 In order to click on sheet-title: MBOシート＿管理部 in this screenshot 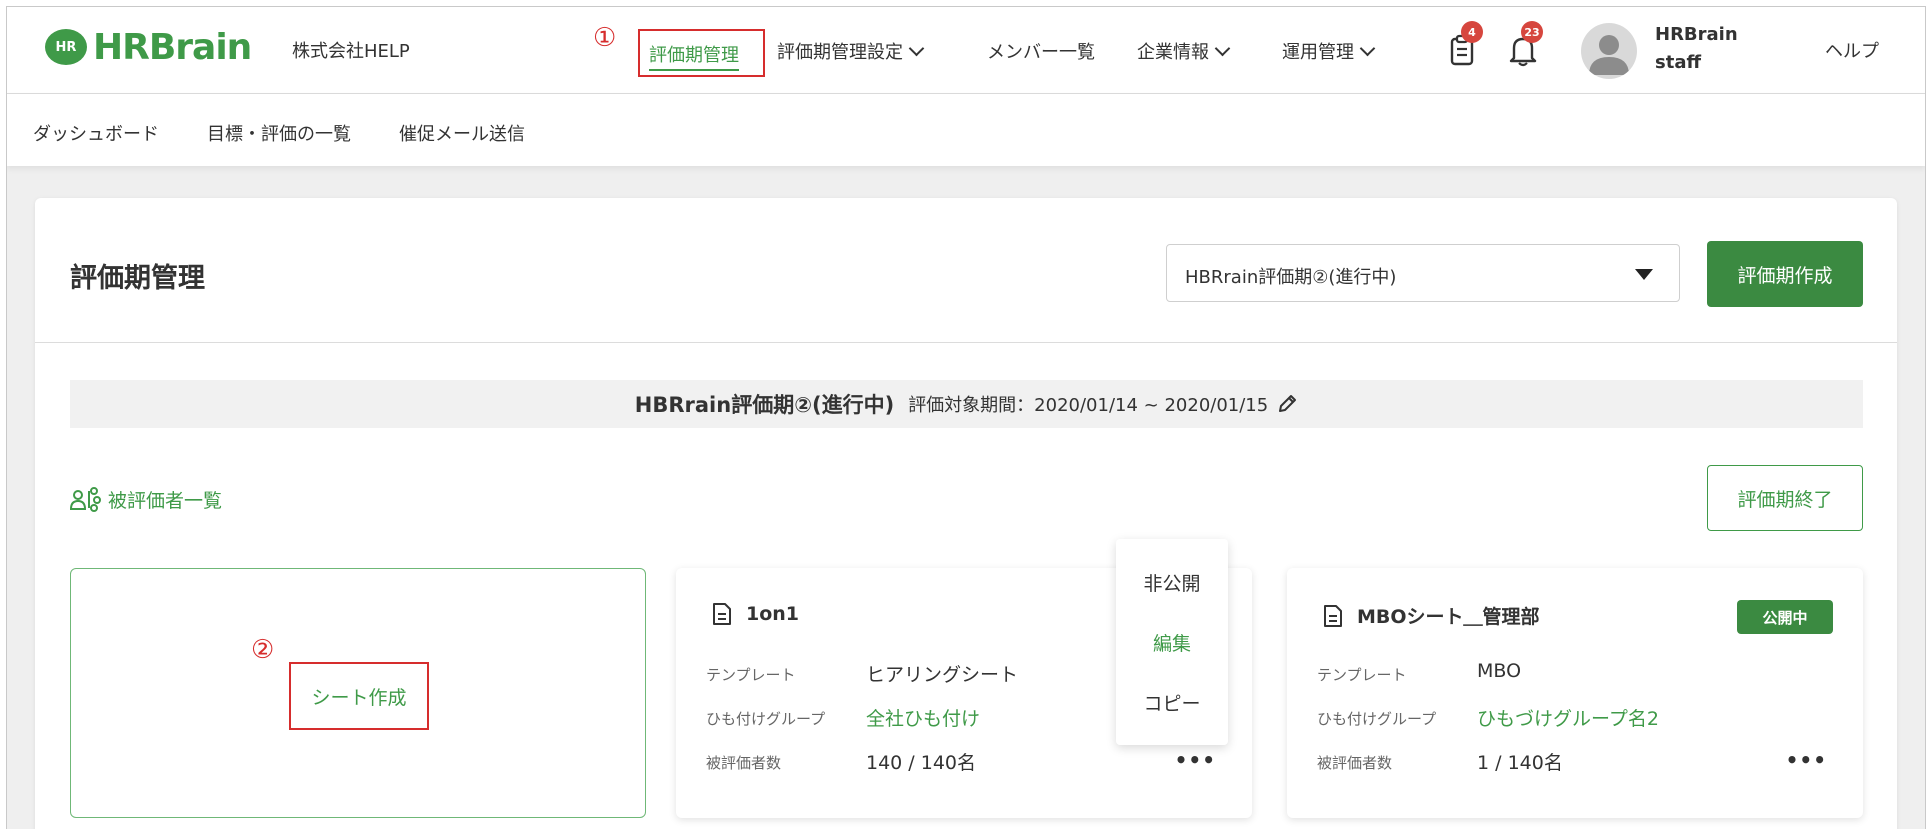, I will do `click(1431, 615)`.